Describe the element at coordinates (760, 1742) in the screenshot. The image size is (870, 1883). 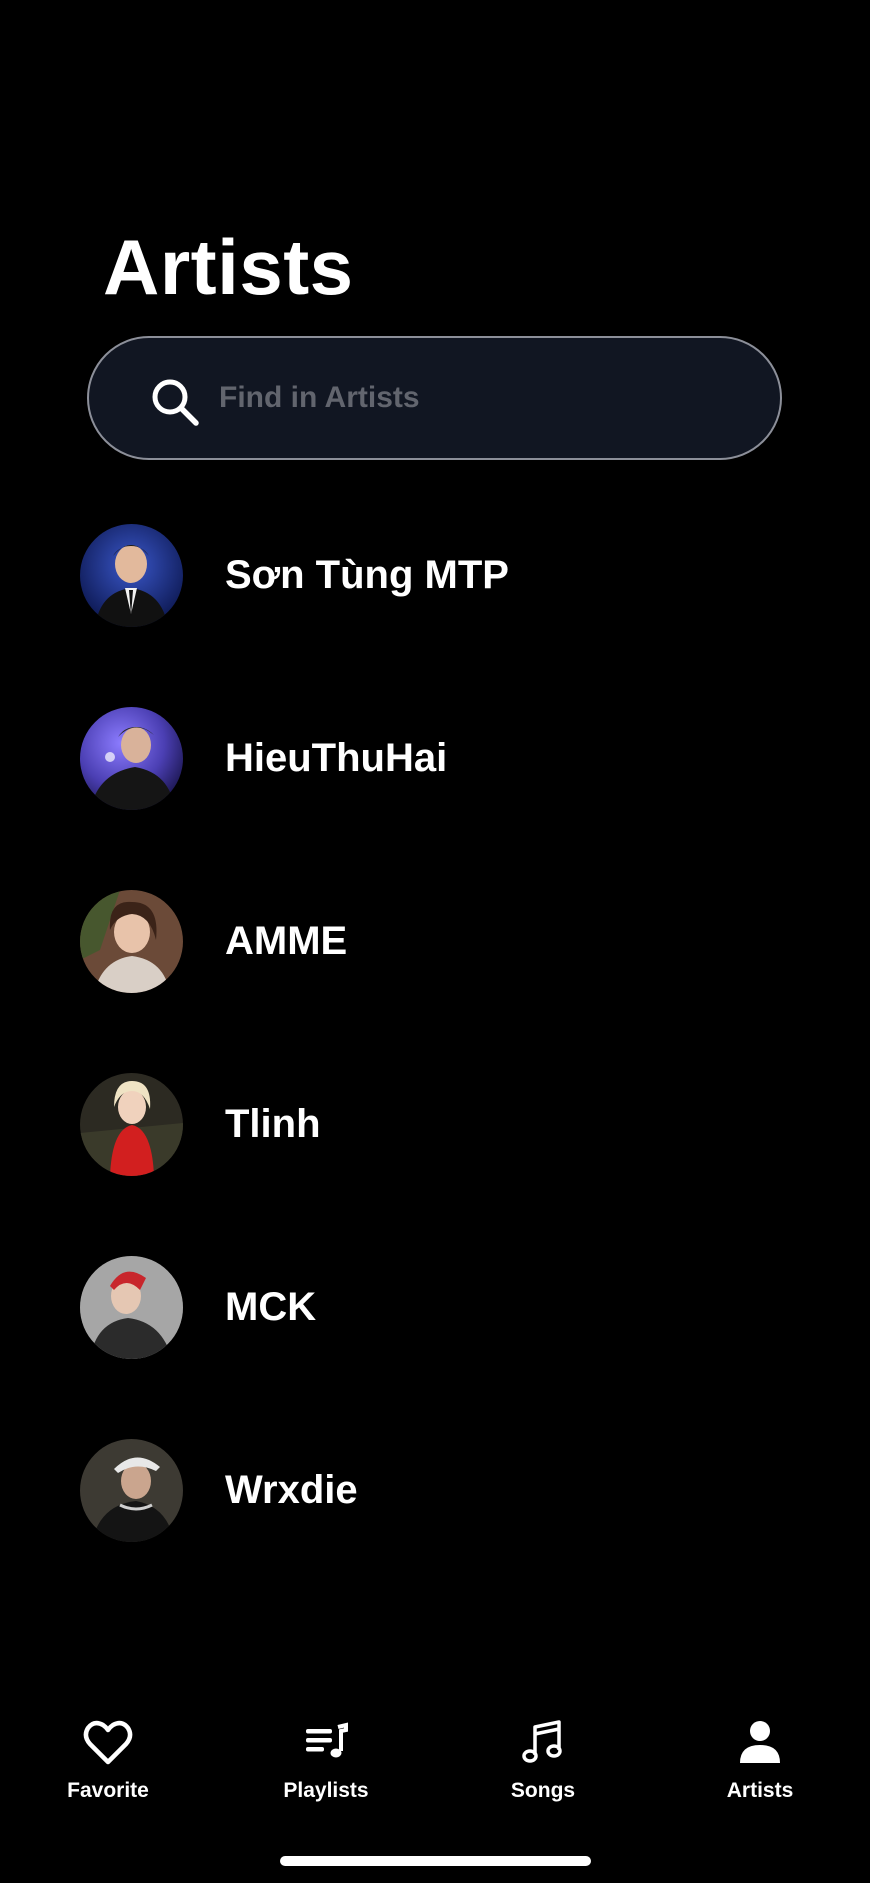
I see `person-icon` at that location.